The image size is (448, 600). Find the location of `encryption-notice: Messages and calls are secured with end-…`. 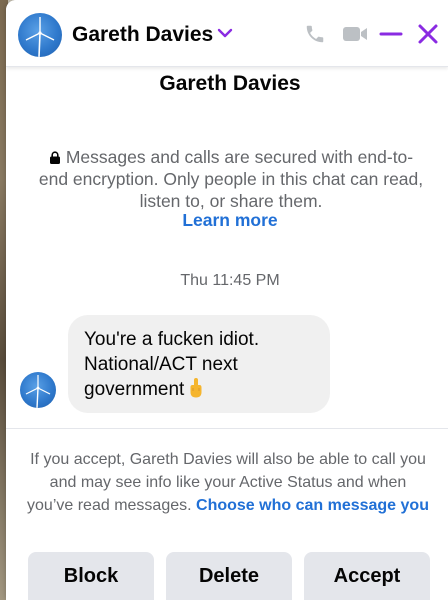

encryption-notice: Messages and calls are secured with end-… is located at coordinates (231, 179).